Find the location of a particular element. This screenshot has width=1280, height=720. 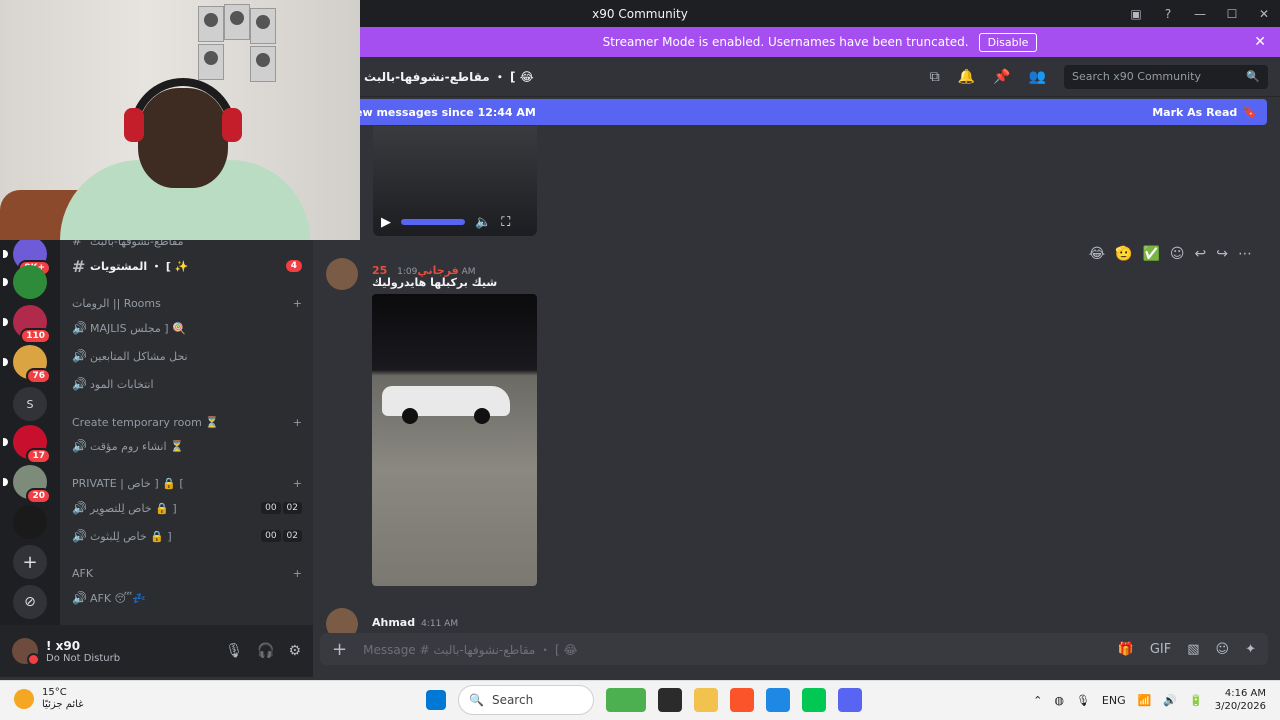

clock: 4:16 AM 3/20/2026 is located at coordinates (1240, 700).